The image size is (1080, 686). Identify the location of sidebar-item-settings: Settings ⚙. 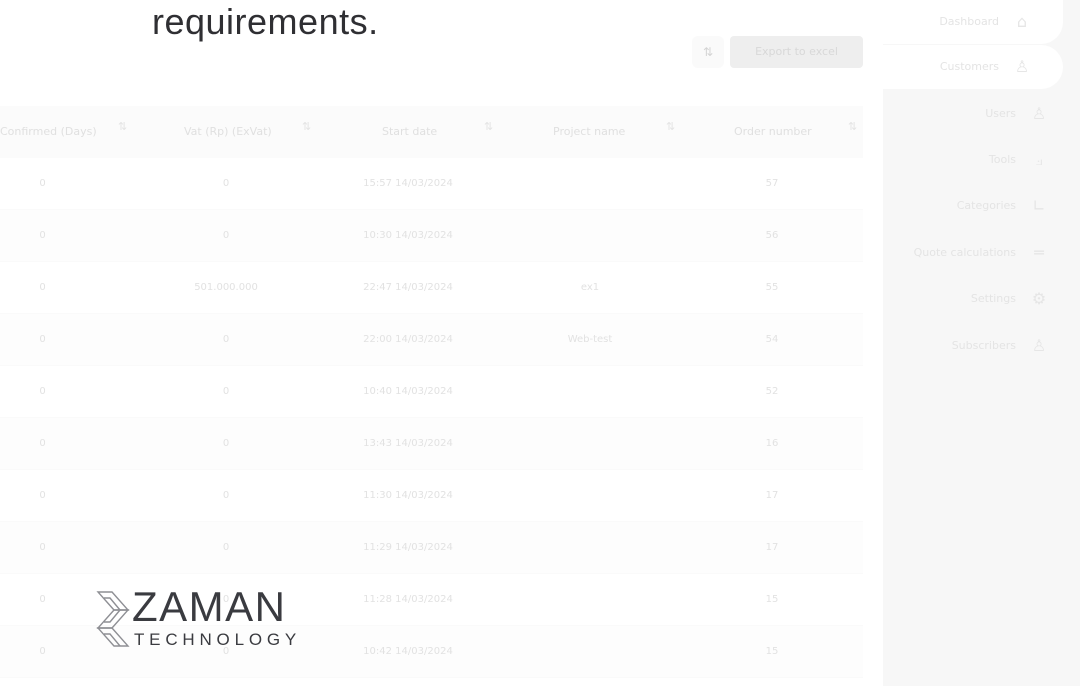
(981, 299).